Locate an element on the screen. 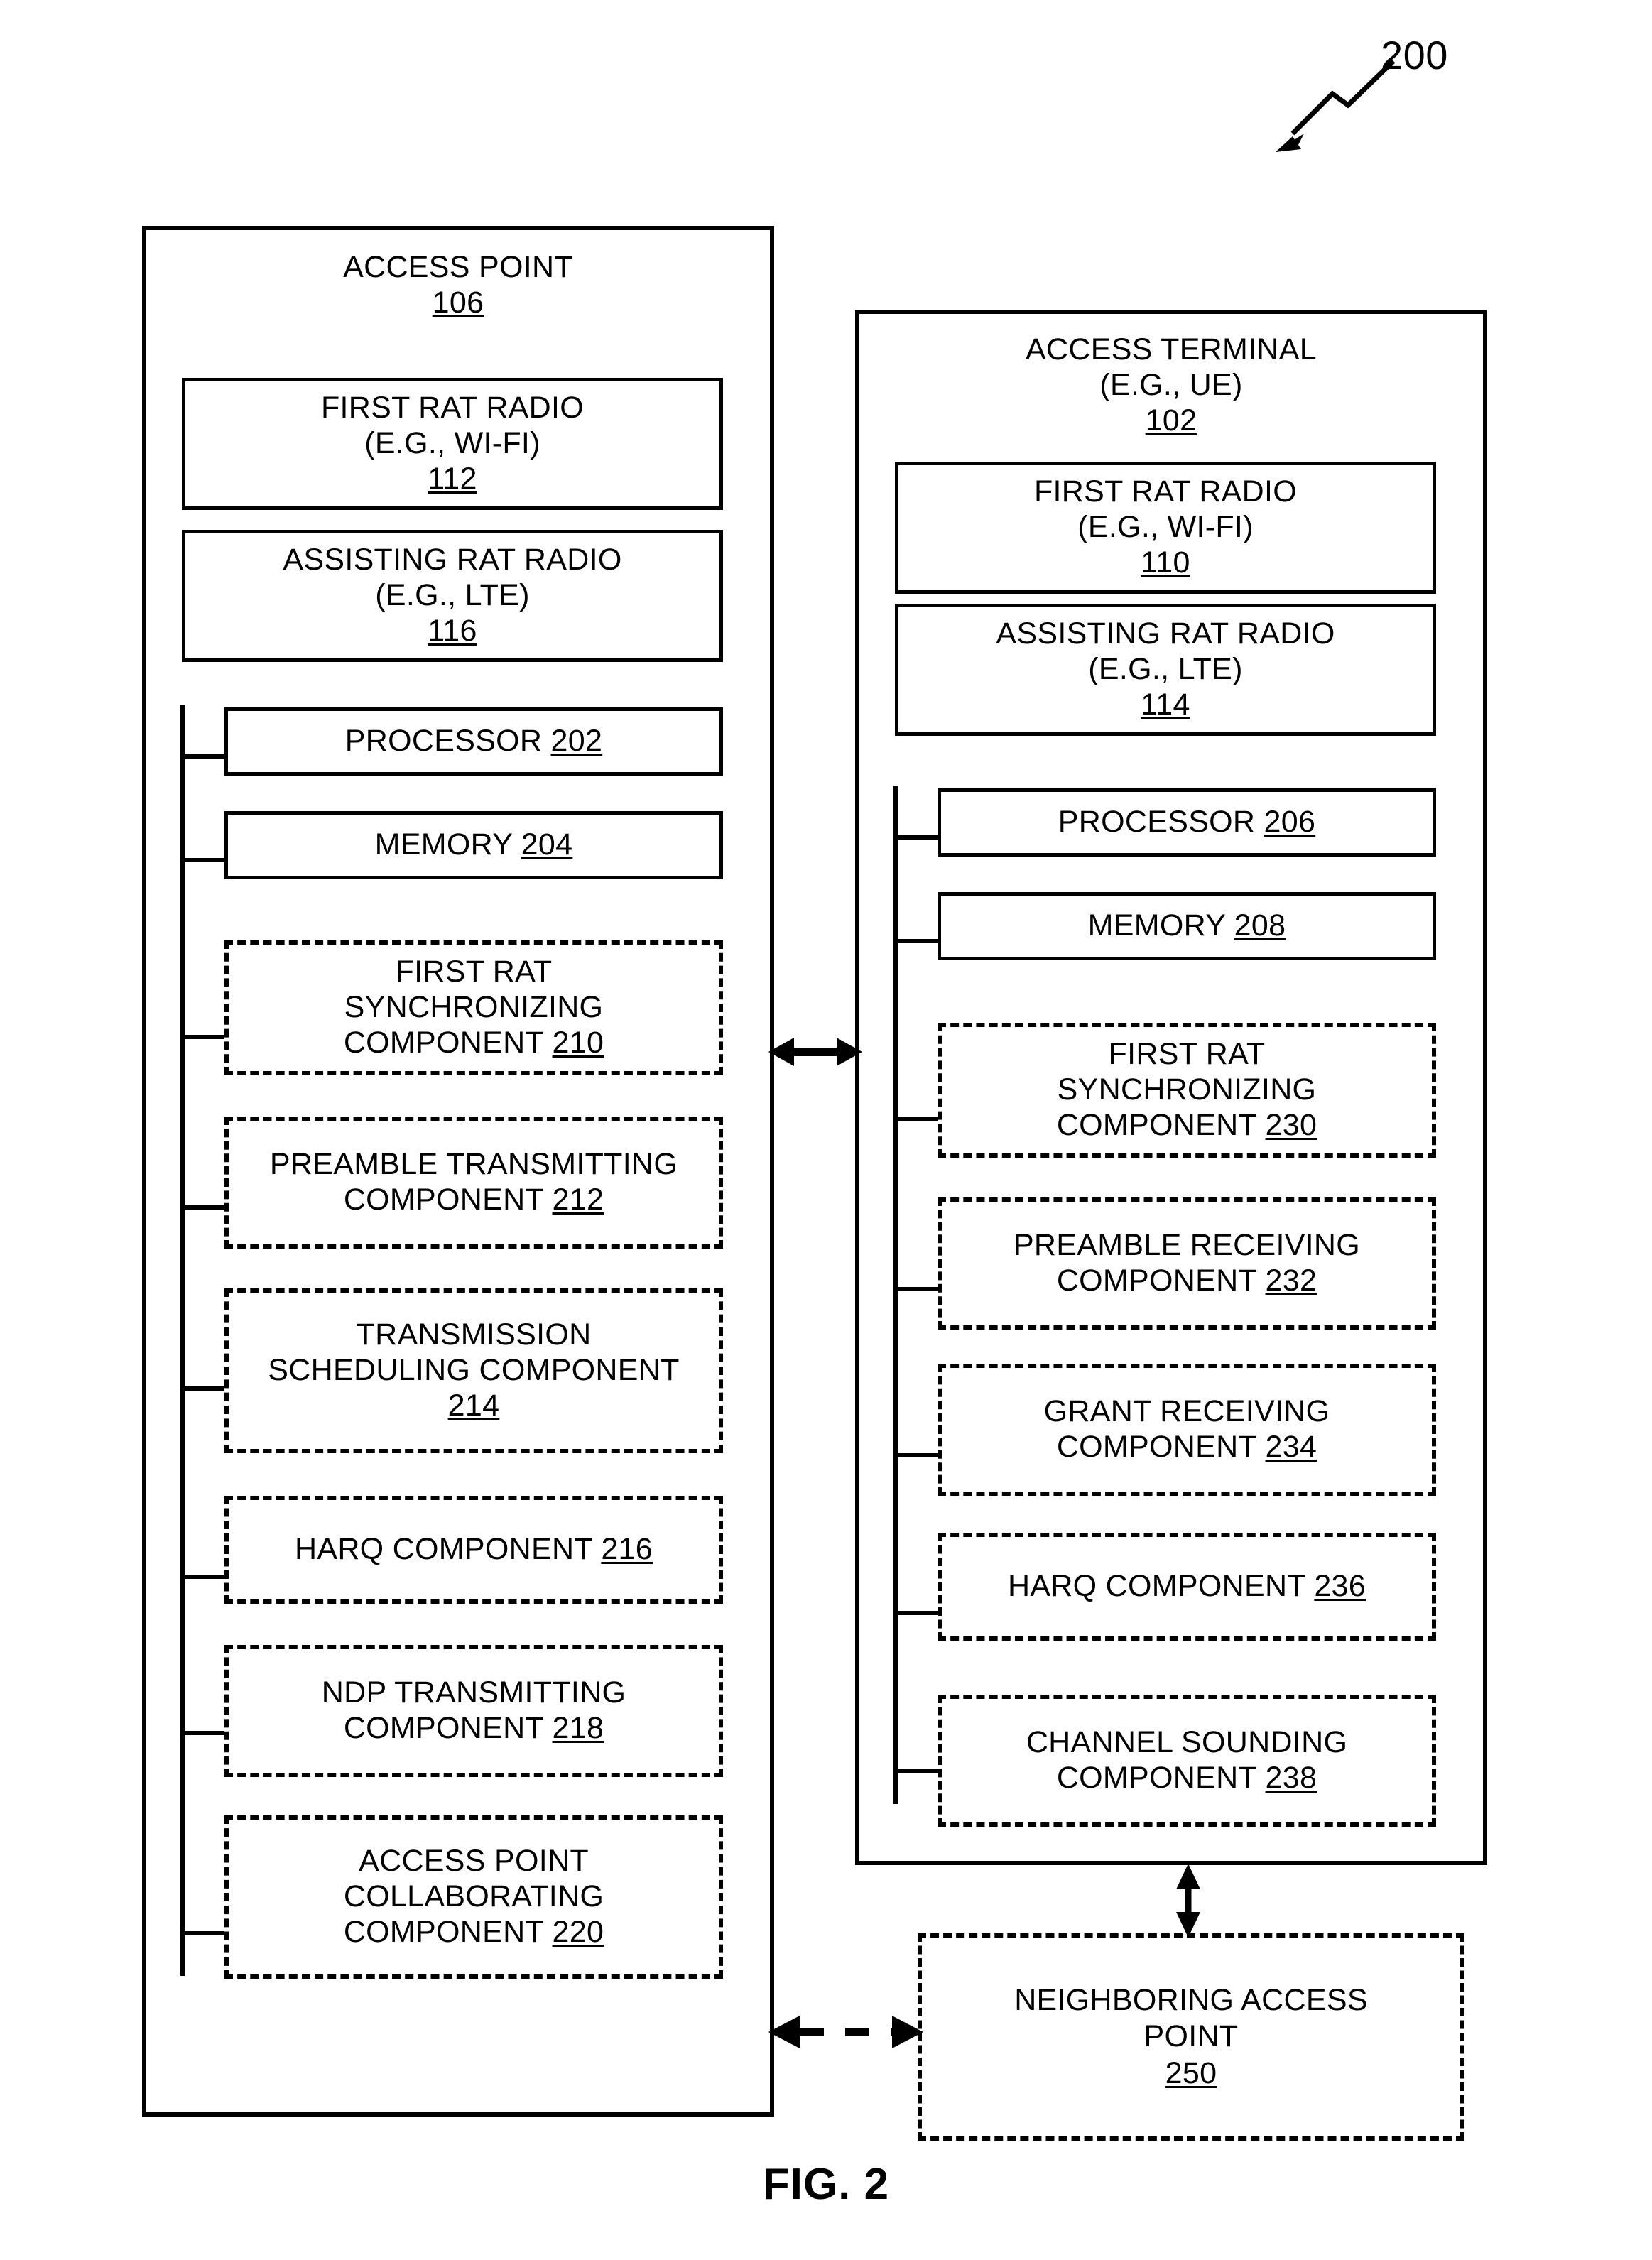  ap-component-210-ref: 210 is located at coordinates (578, 1042).